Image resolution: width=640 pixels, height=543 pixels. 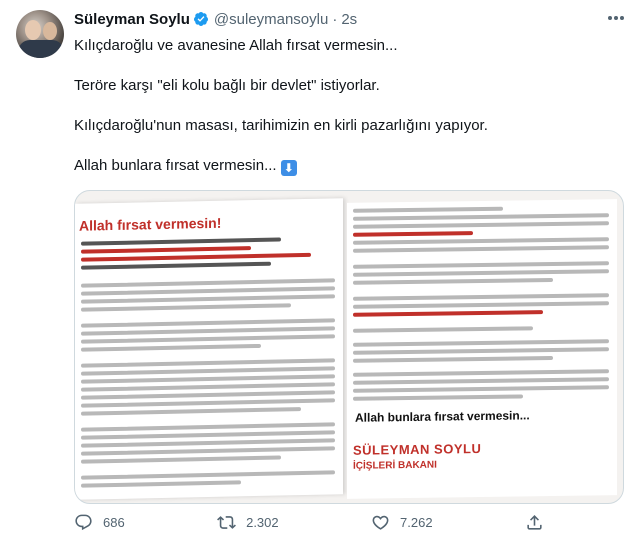 I want to click on down-arrow-emoji-icon: ⬇, so click(x=288, y=168).